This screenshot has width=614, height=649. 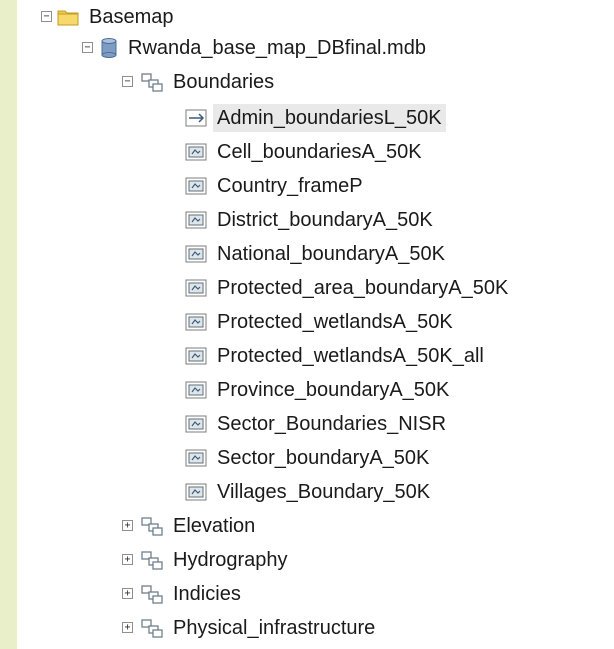 I want to click on tree-node-boundaries: Boundaries, so click(x=209, y=81).